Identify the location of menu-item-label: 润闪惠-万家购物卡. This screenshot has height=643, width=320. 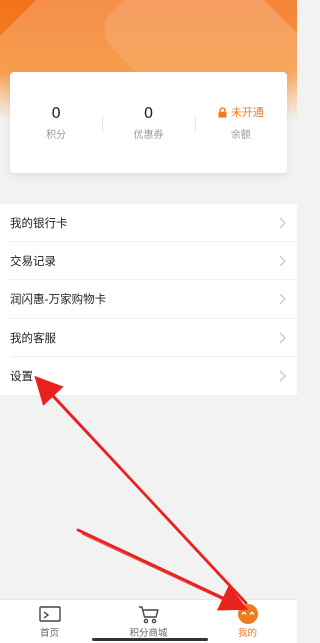
(58, 299).